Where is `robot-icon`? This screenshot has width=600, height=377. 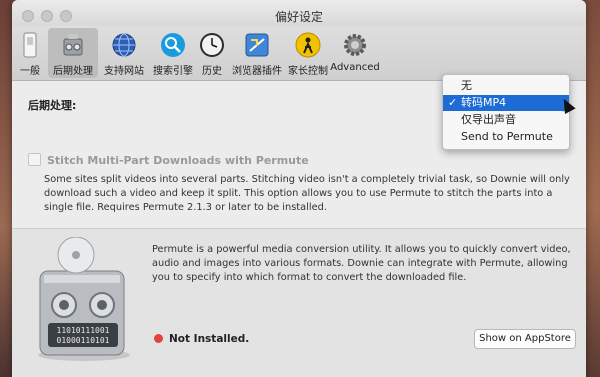
robot-icon is located at coordinates (73, 45).